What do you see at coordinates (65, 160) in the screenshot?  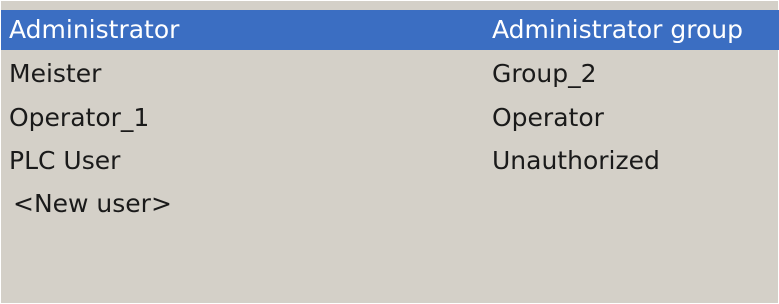 I see `user-name: PLC User` at bounding box center [65, 160].